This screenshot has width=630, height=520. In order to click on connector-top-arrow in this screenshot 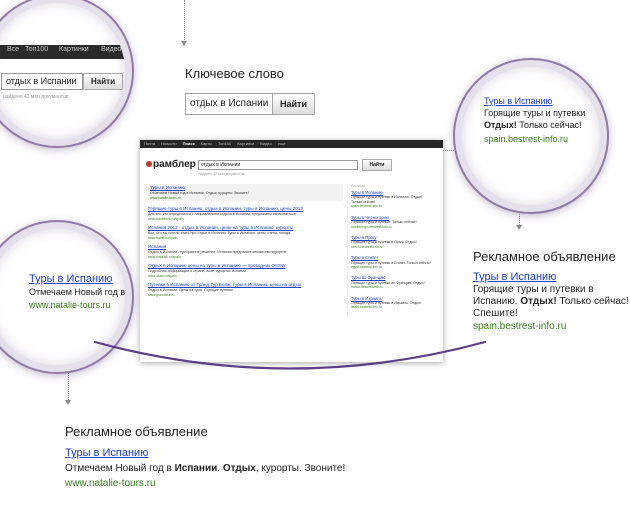, I will do `click(184, 43)`.